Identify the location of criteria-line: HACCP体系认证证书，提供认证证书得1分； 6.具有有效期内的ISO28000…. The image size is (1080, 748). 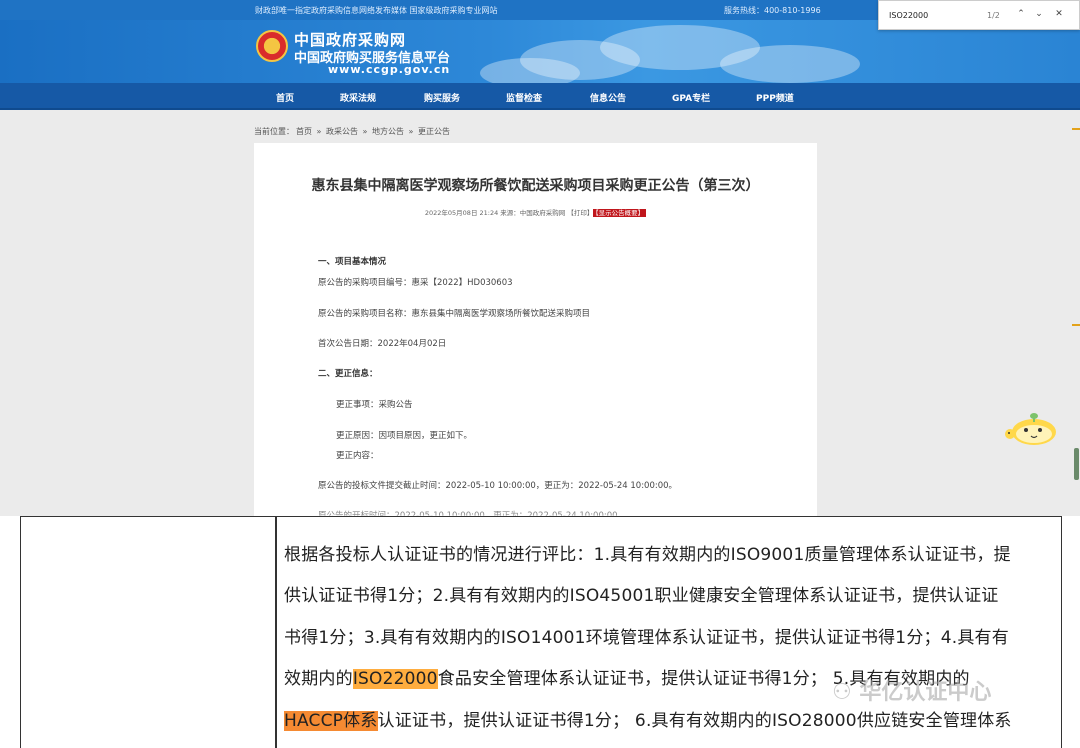
(648, 718).